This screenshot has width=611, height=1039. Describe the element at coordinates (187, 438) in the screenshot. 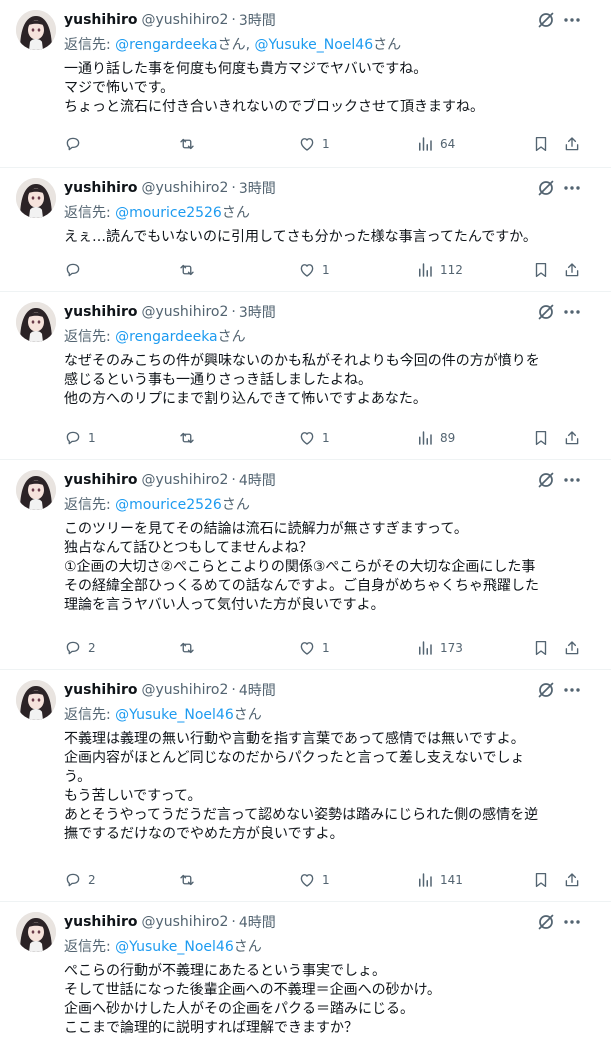

I see `retweet-icon` at that location.